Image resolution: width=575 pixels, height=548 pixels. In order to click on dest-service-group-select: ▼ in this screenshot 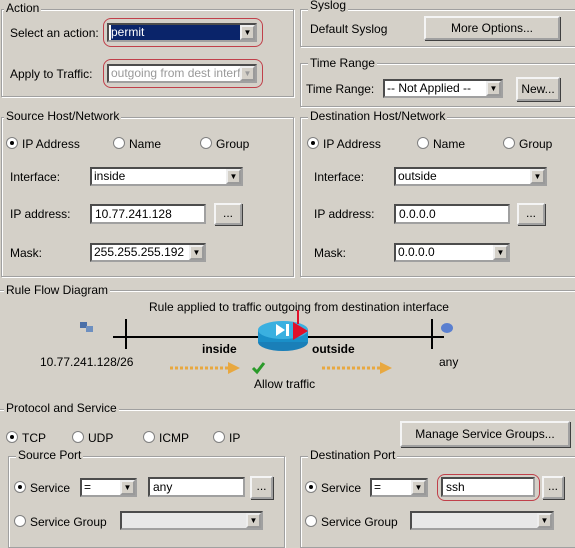, I will do `click(482, 520)`.